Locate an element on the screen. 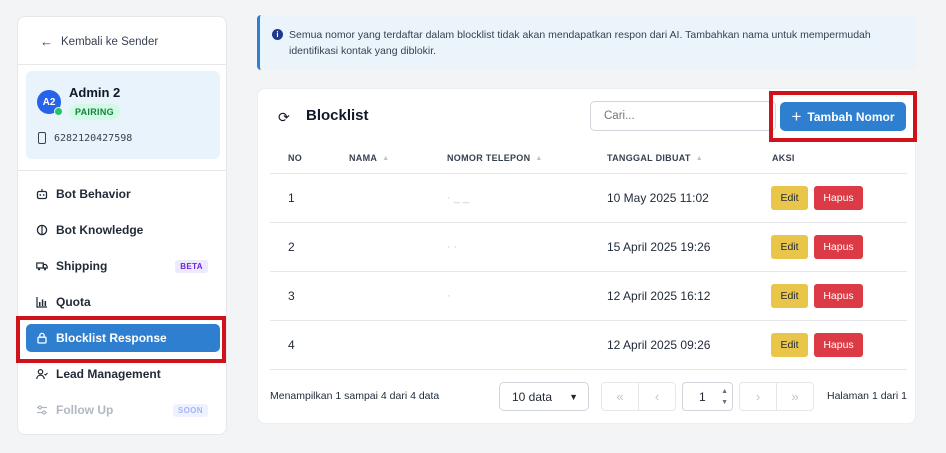 This screenshot has width=946, height=453. page-stepper: ▲ ▼ is located at coordinates (724, 397).